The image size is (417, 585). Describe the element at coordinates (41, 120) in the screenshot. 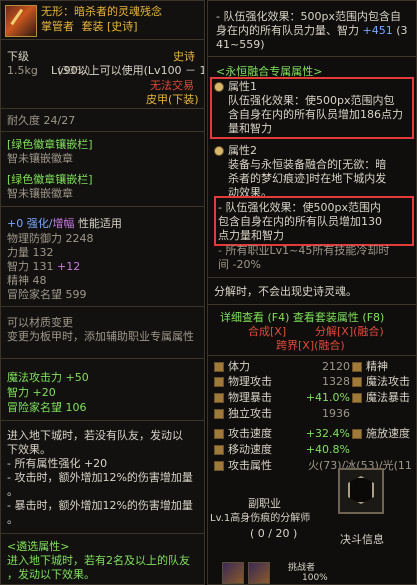

I see `durability: 耐久度 24/27` at that location.